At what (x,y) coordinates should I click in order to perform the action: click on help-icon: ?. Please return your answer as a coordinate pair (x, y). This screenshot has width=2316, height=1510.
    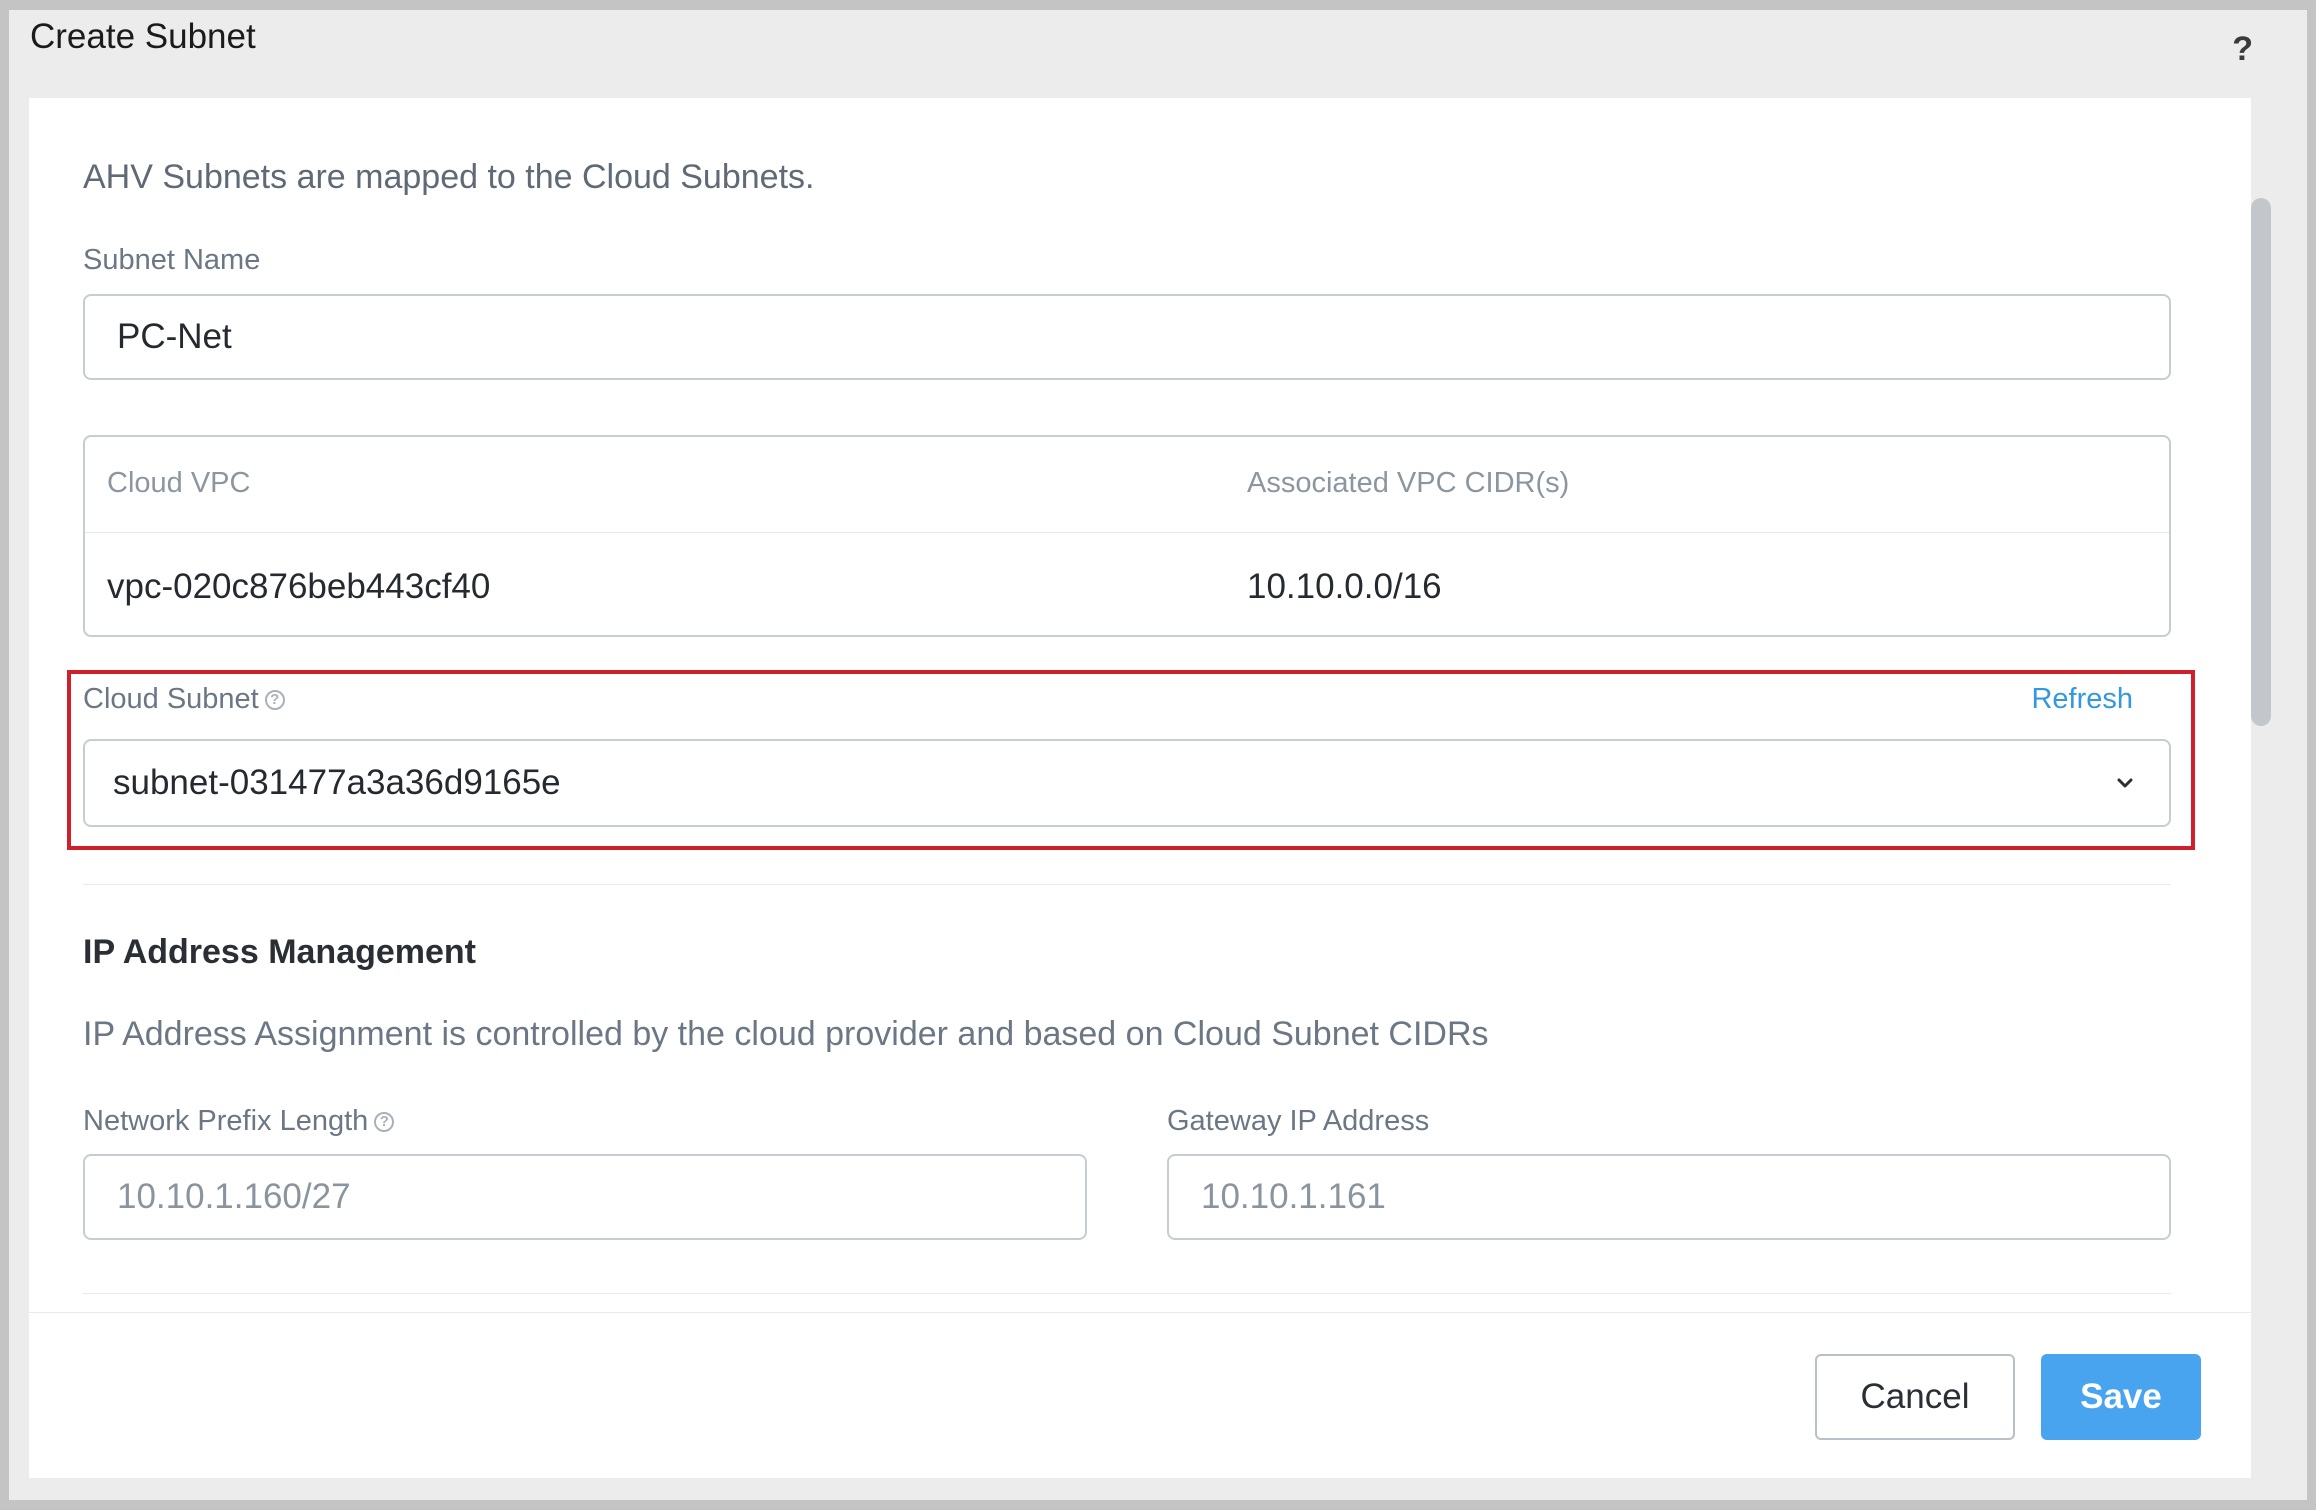
    Looking at the image, I should click on (2242, 49).